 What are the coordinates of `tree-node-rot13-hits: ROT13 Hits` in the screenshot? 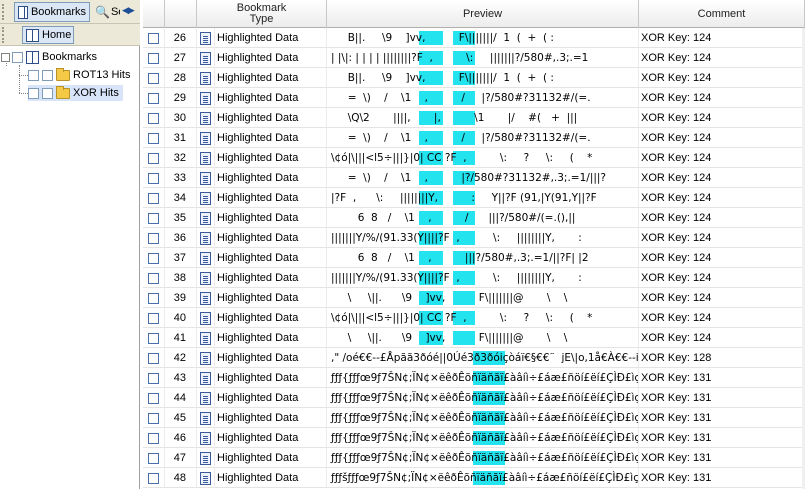 It's located at (79, 75).